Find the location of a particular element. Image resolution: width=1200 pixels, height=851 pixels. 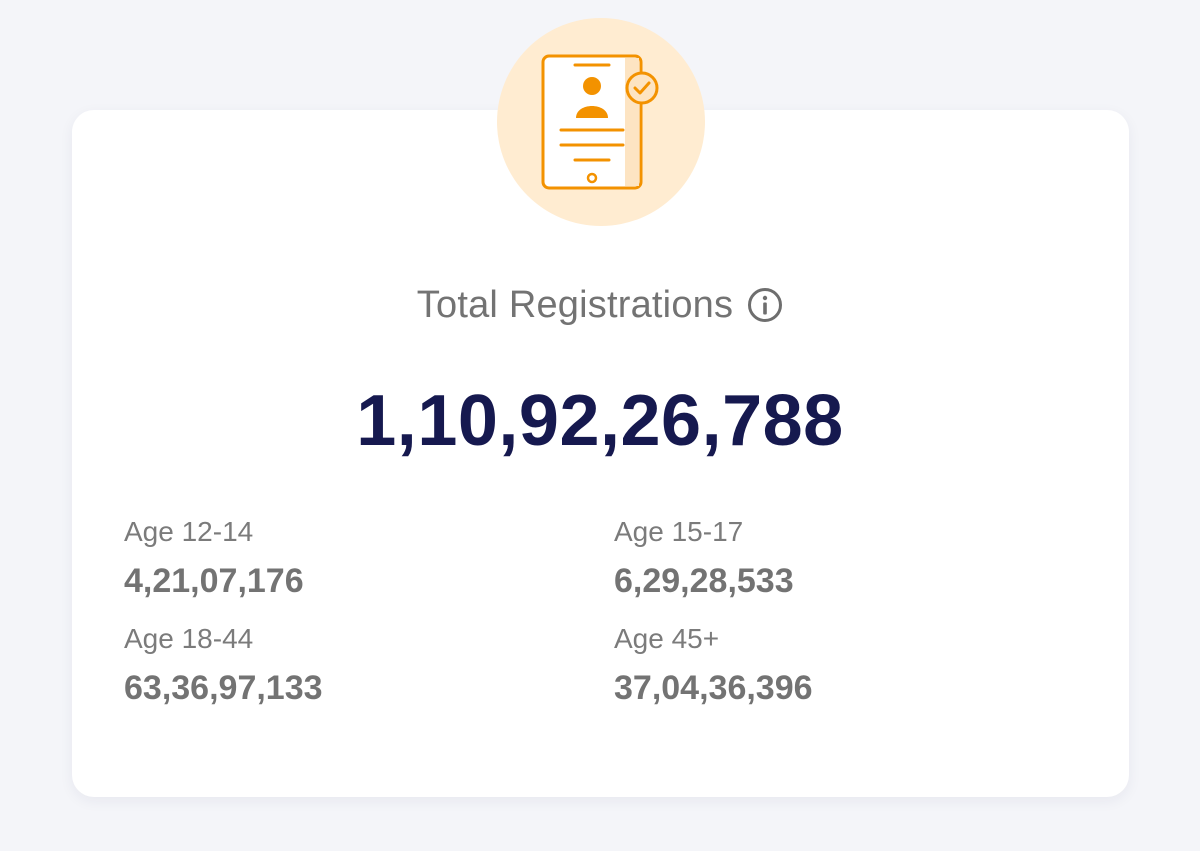

title-row: Total Registrations is located at coordinates (600, 305).